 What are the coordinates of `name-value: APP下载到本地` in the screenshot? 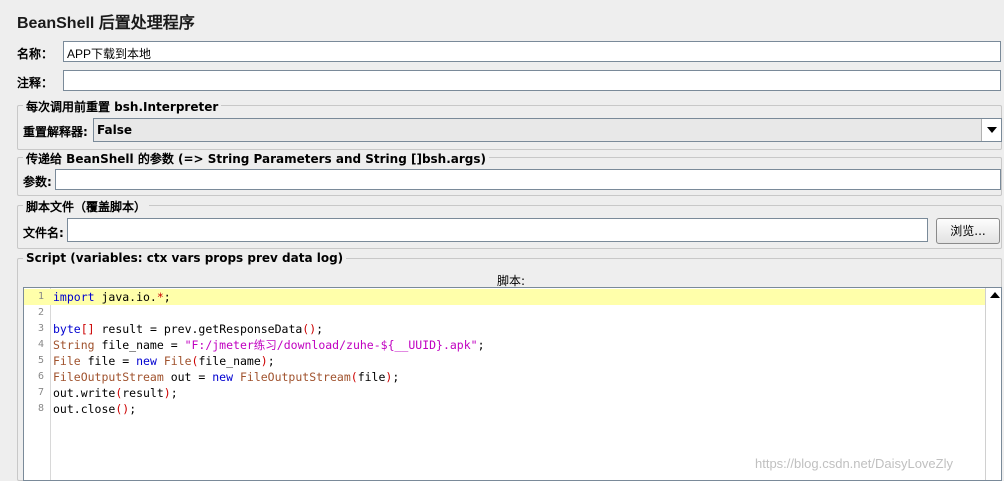 It's located at (109, 54).